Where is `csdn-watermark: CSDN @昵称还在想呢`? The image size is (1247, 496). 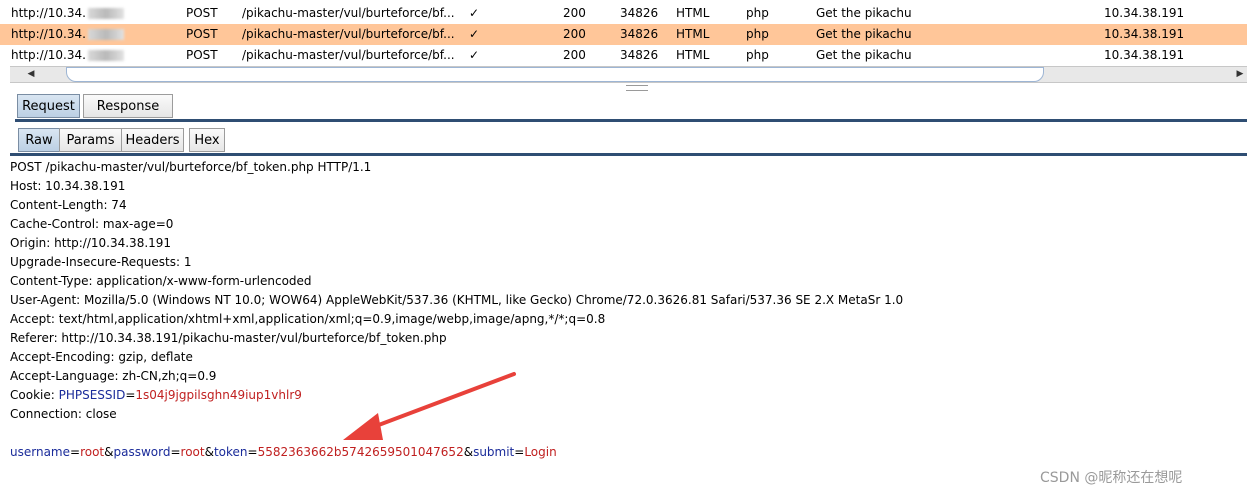
csdn-watermark: CSDN @昵称还在想呢 is located at coordinates (1111, 478).